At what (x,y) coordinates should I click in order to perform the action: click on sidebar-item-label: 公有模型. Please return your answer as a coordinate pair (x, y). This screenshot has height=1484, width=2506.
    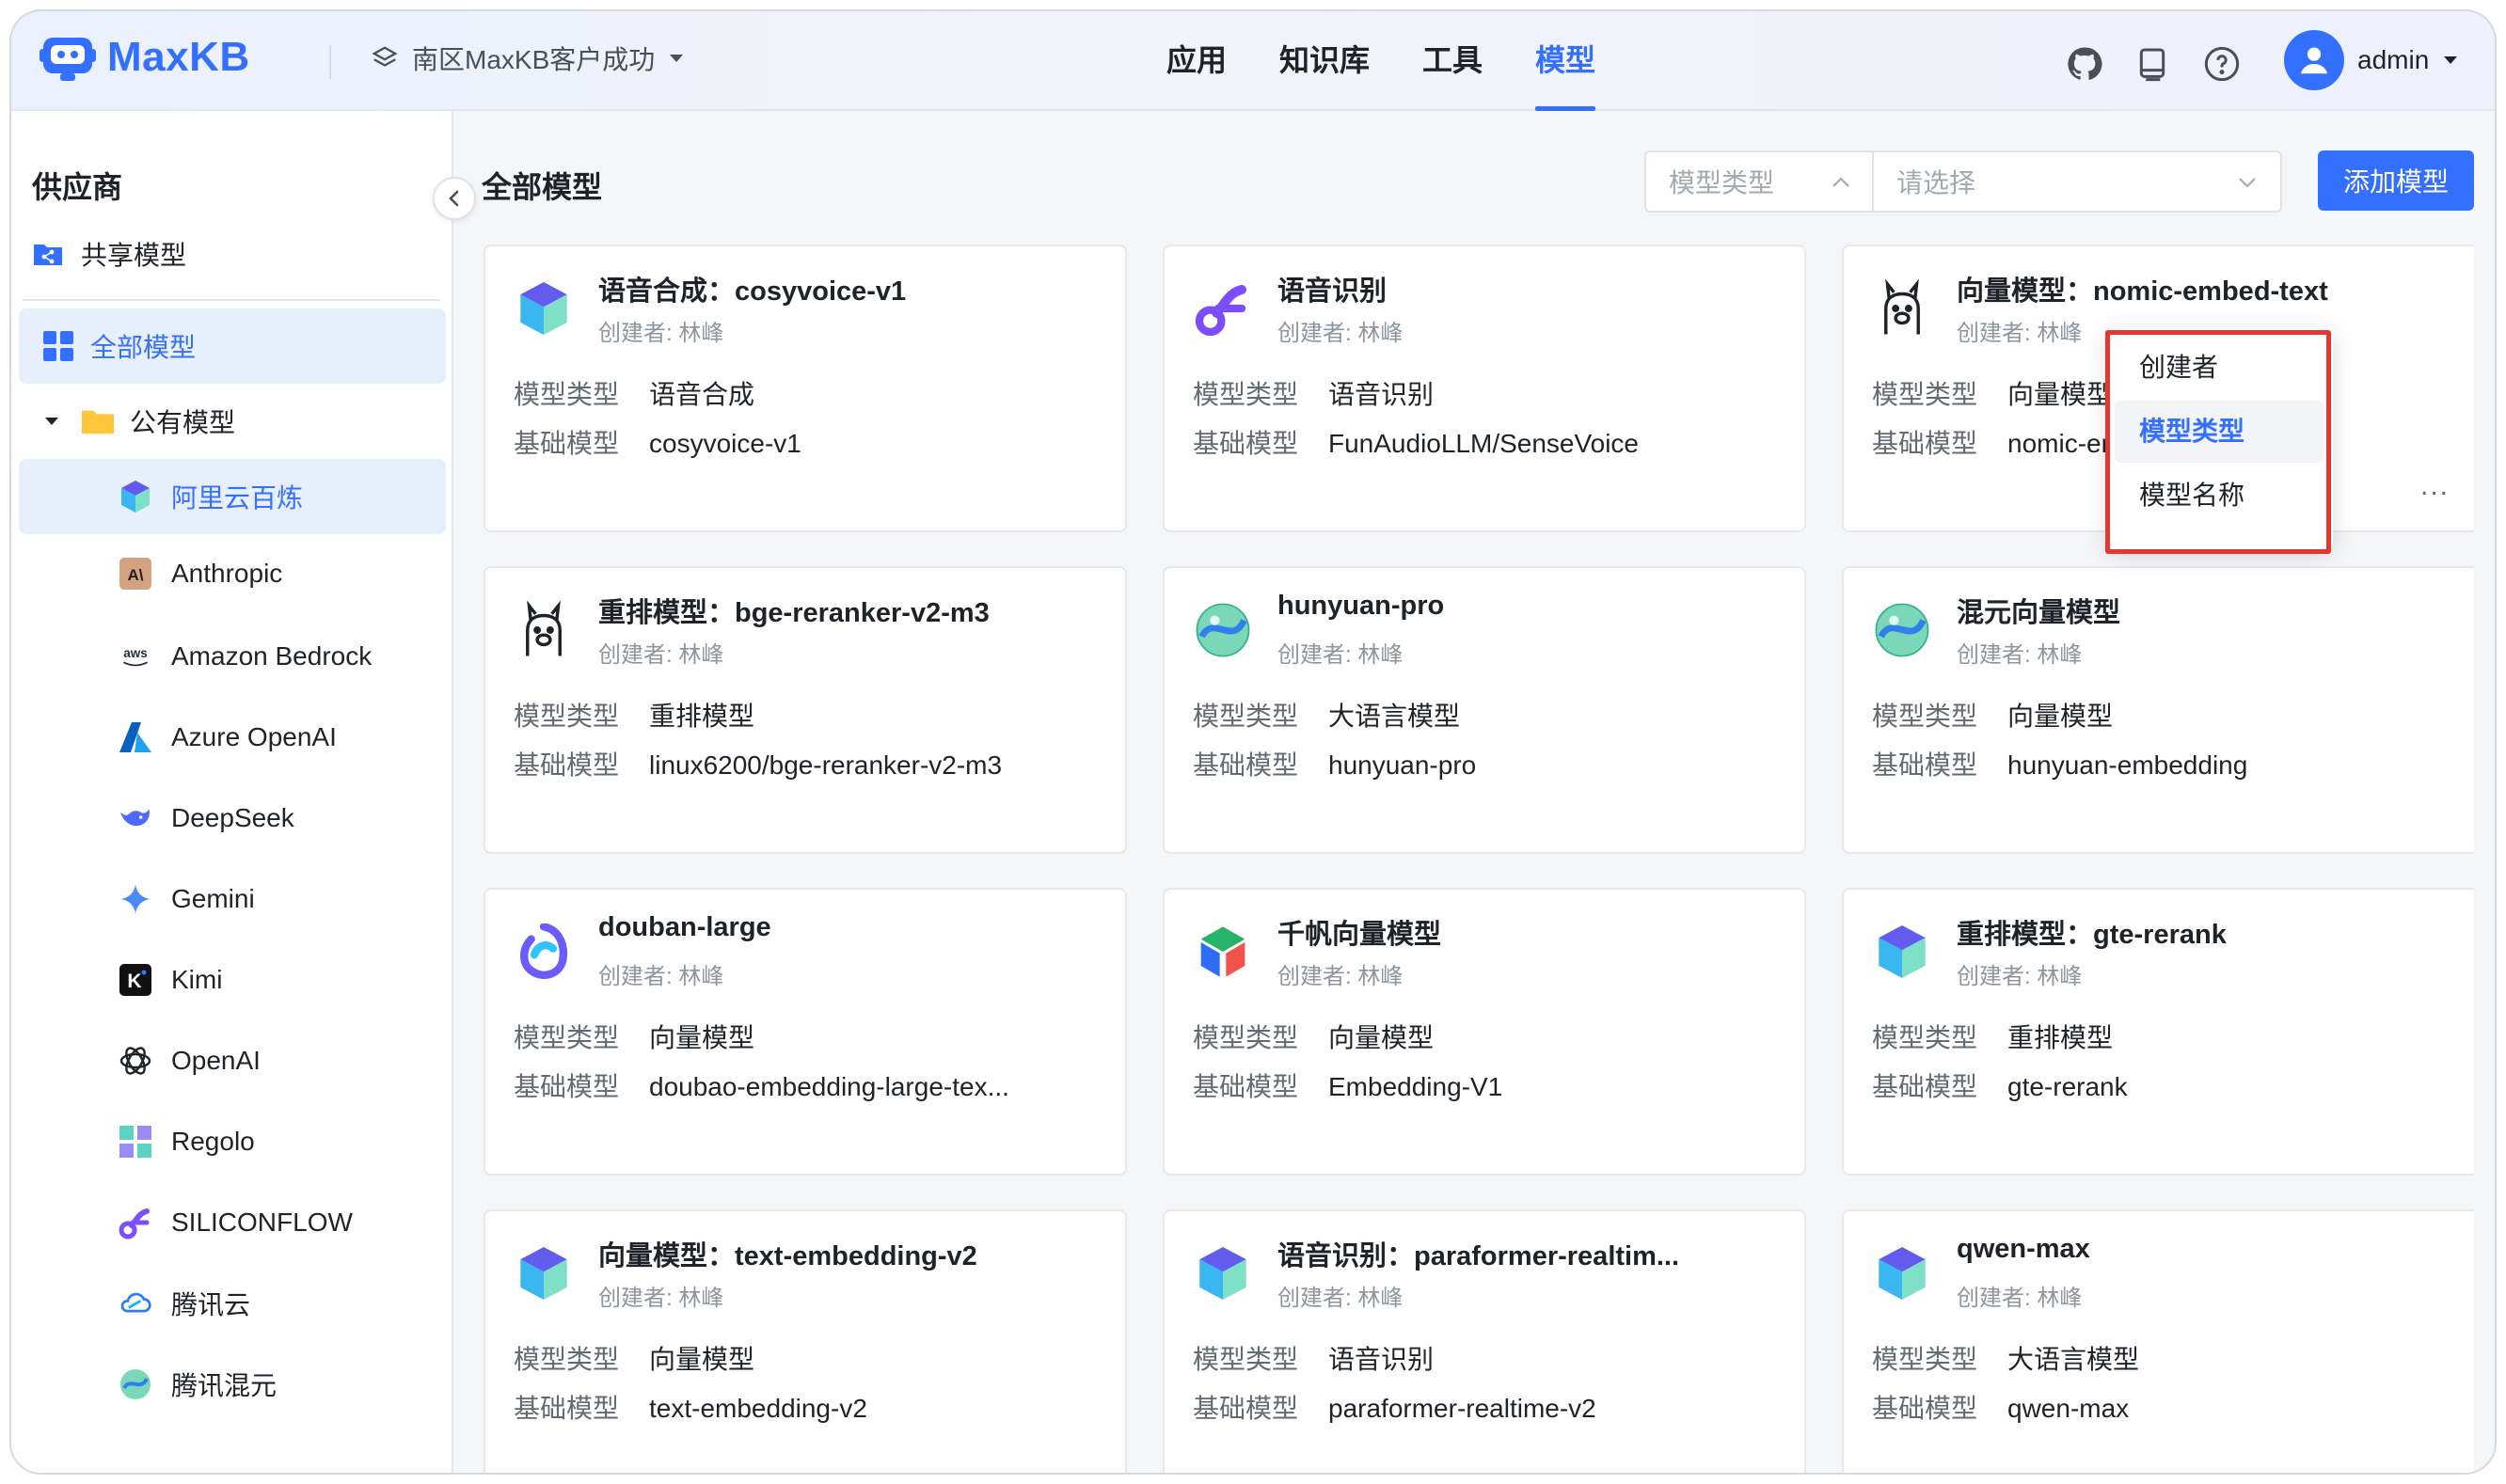
    Looking at the image, I should click on (183, 422).